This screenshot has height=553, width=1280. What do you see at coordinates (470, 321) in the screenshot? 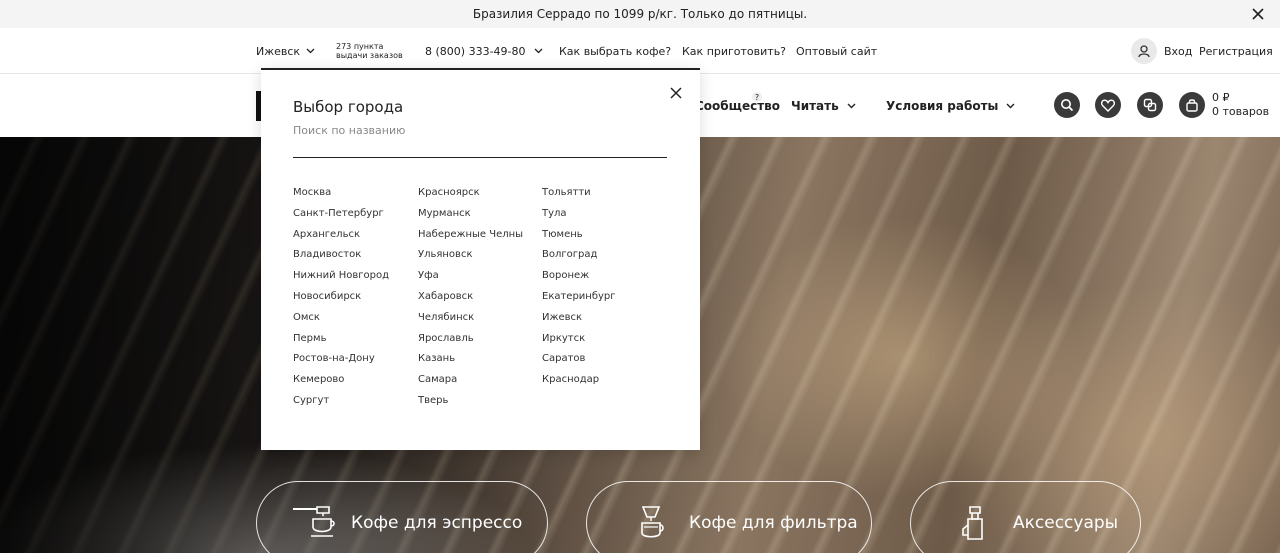
I see `city-link: Челябинск` at bounding box center [470, 321].